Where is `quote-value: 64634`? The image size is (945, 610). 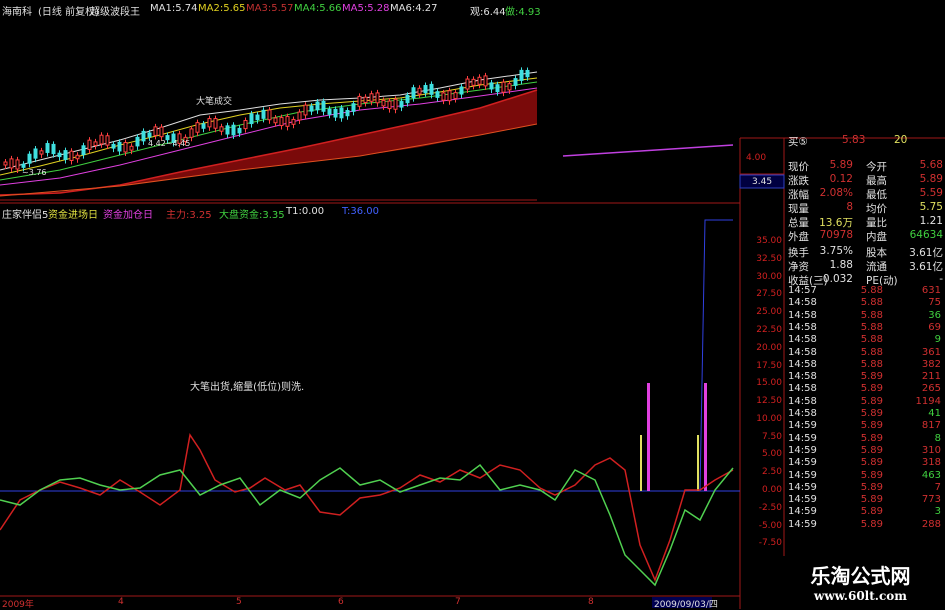 quote-value: 64634 is located at coordinates (926, 235).